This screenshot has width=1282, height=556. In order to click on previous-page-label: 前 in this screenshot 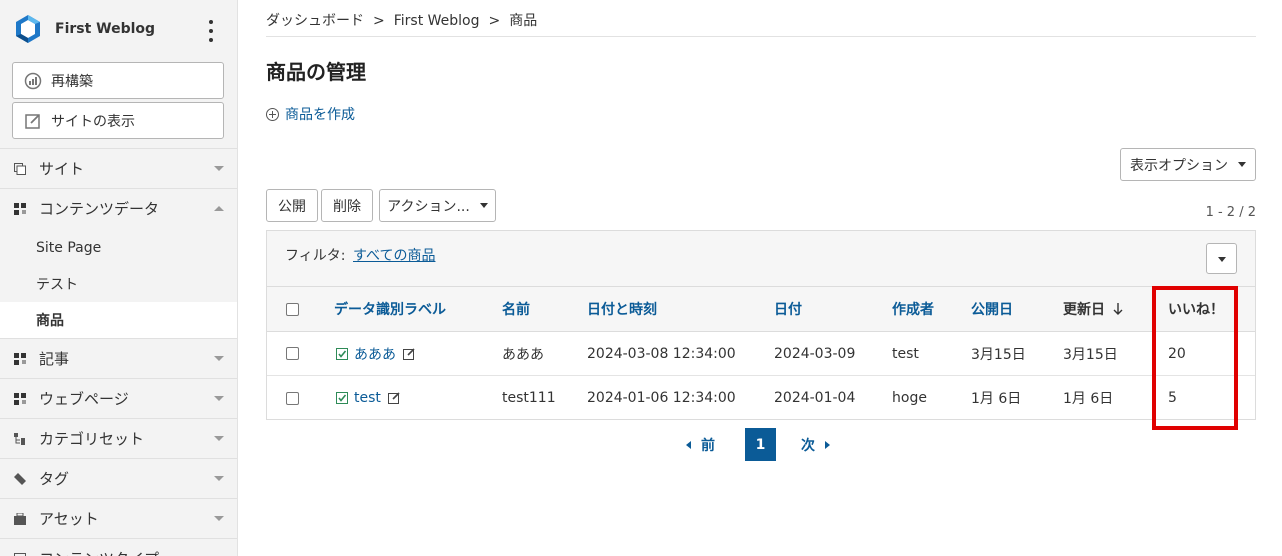, I will do `click(708, 445)`.